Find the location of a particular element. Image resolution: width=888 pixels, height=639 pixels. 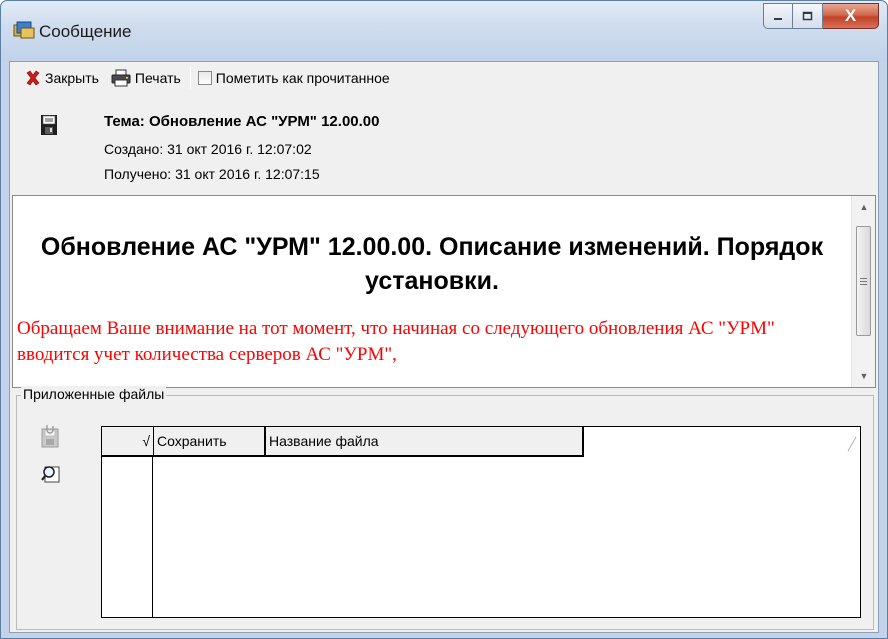

minimize-button is located at coordinates (778, 16).